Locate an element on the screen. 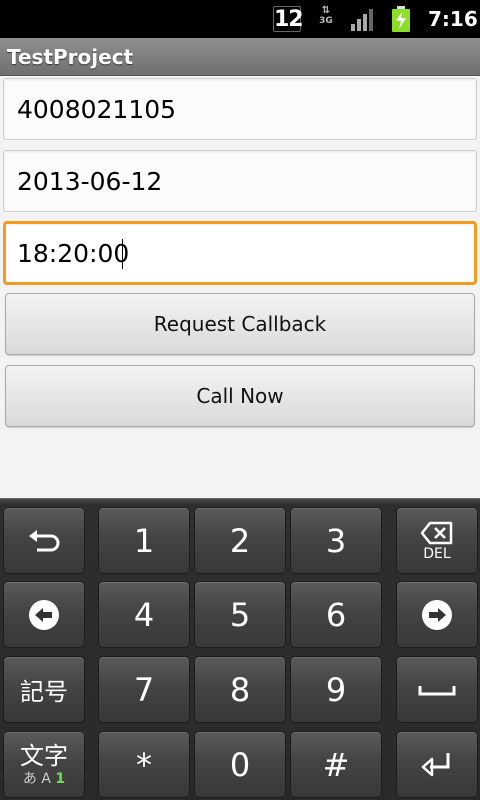 The width and height of the screenshot is (480, 800). enter-key is located at coordinates (437, 764).